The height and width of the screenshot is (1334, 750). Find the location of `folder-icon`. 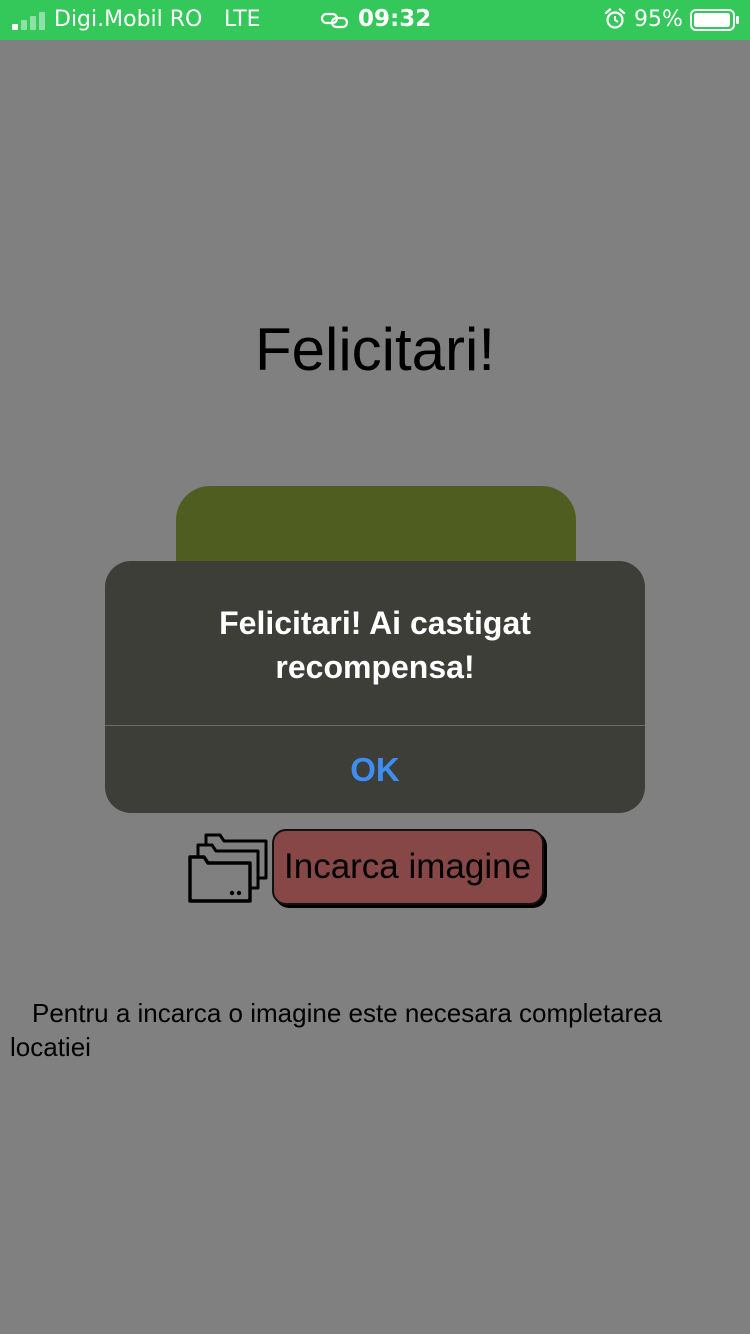

folder-icon is located at coordinates (229, 869).